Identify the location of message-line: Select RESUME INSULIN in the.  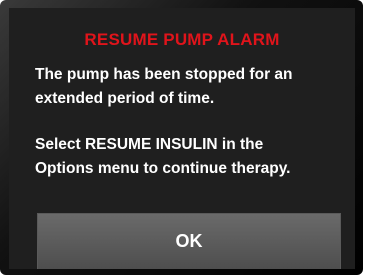
(149, 144).